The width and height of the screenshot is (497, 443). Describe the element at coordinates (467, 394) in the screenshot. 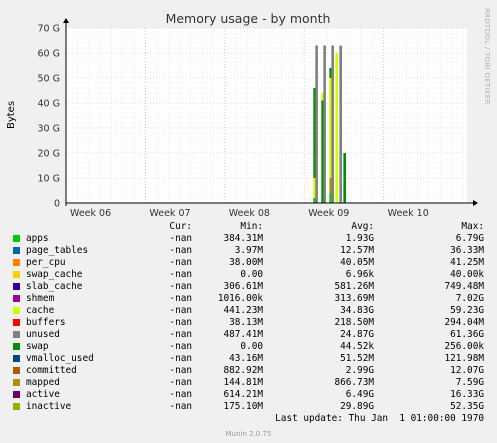

I see `legend-max: 16.33G` at that location.